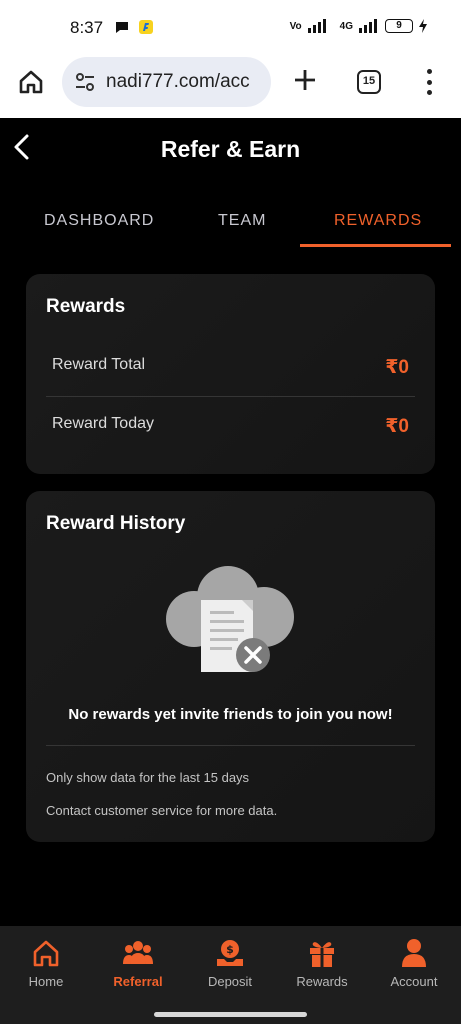 This screenshot has width=461, height=1024. What do you see at coordinates (46, 953) in the screenshot?
I see `home-icon` at bounding box center [46, 953].